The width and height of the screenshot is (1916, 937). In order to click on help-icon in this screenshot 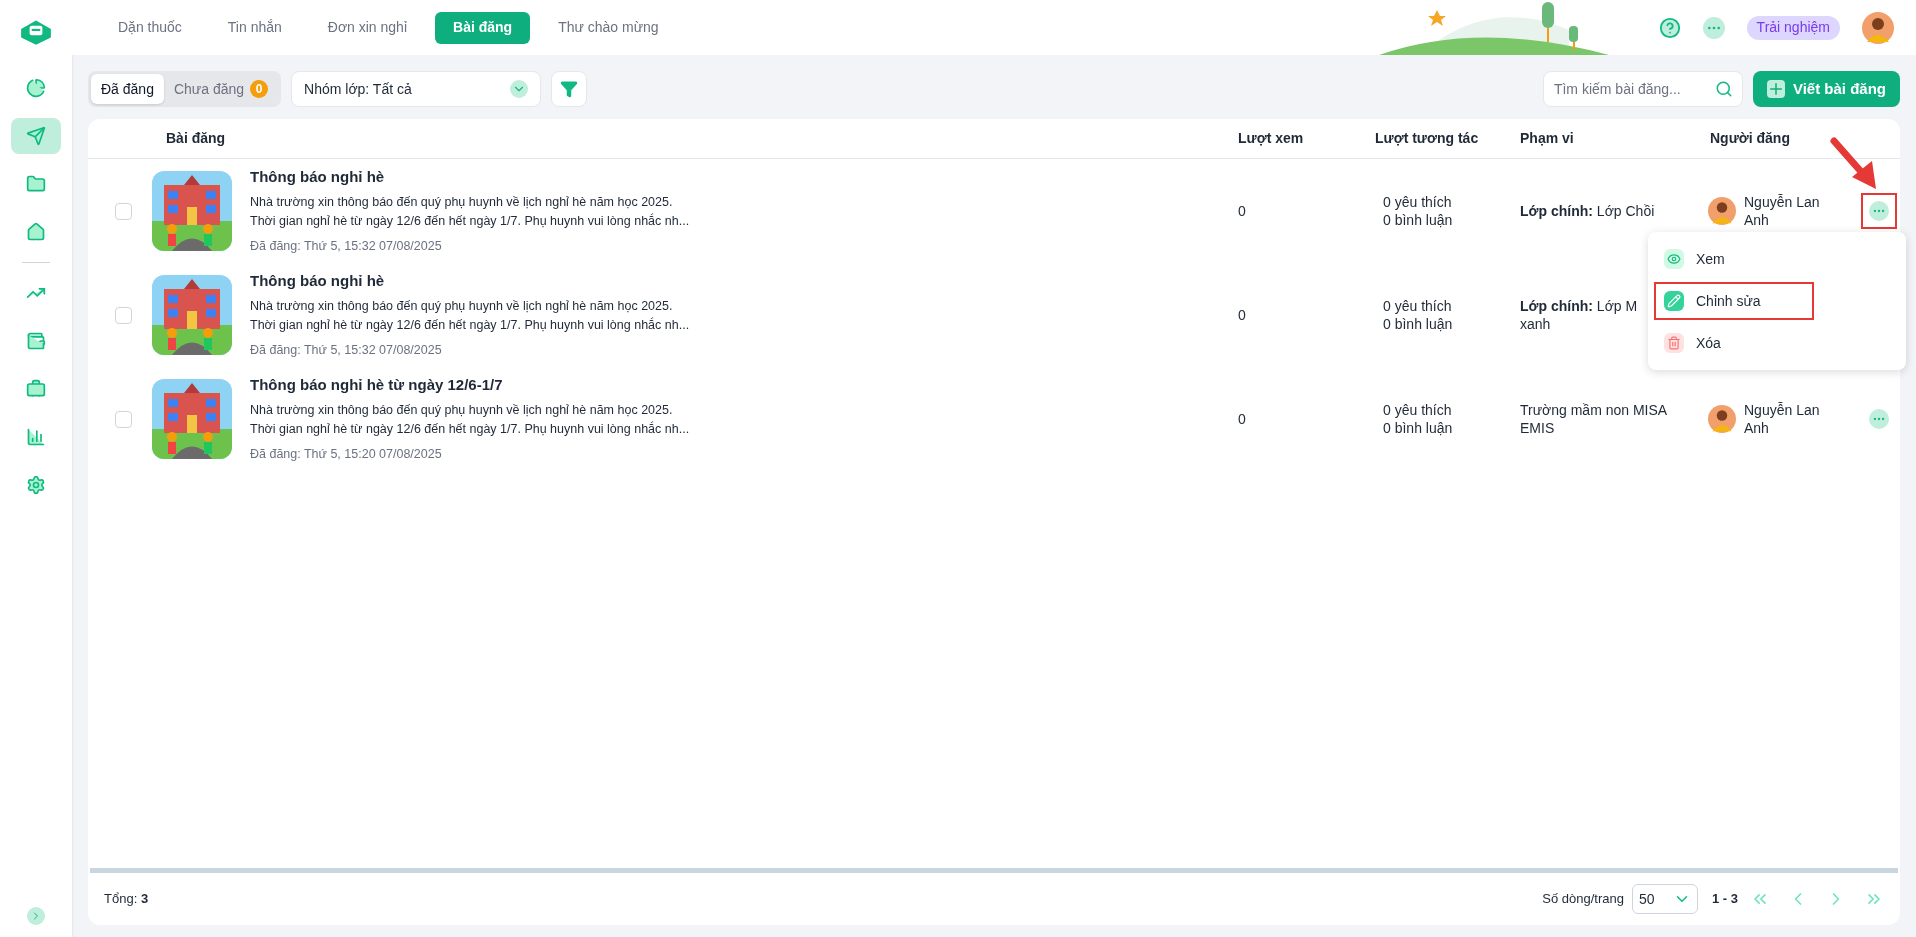, I will do `click(1669, 27)`.